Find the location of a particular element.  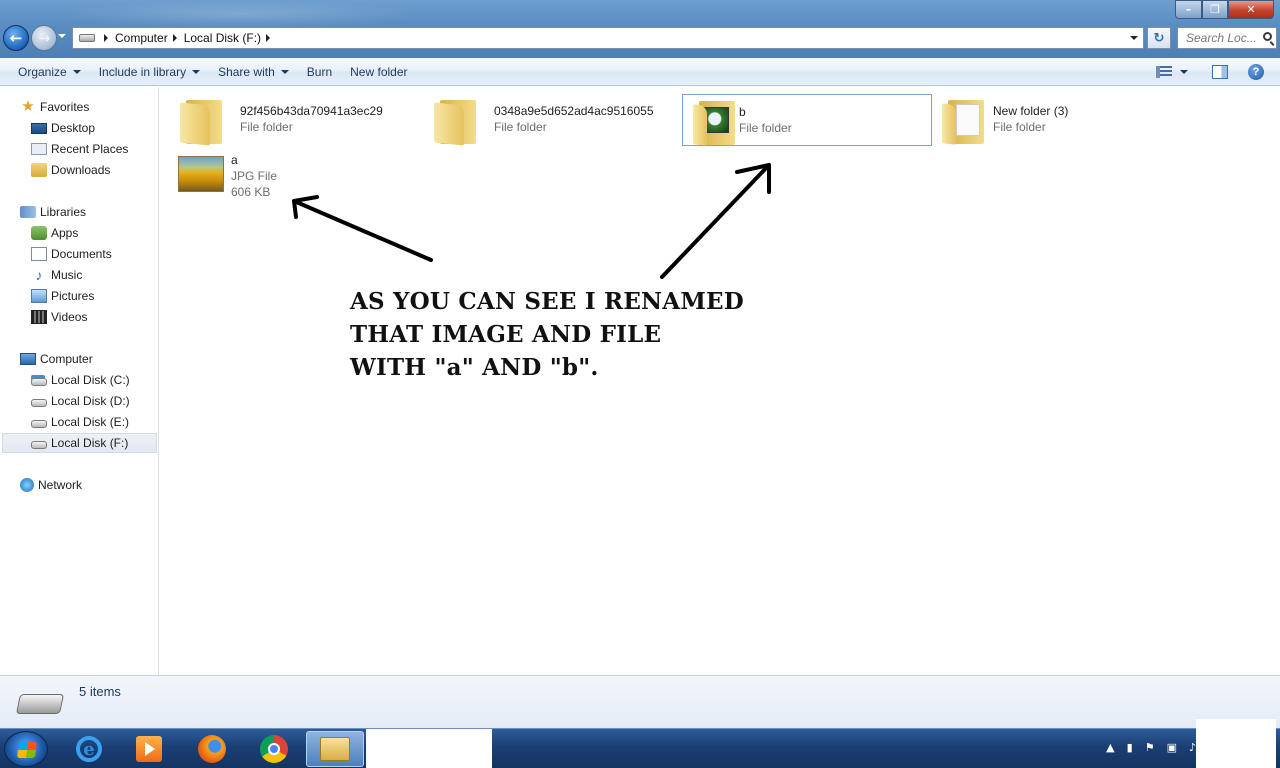

system-tray: ▲ ▮ ⚑ ▣ ♪ is located at coordinates (1145, 747).